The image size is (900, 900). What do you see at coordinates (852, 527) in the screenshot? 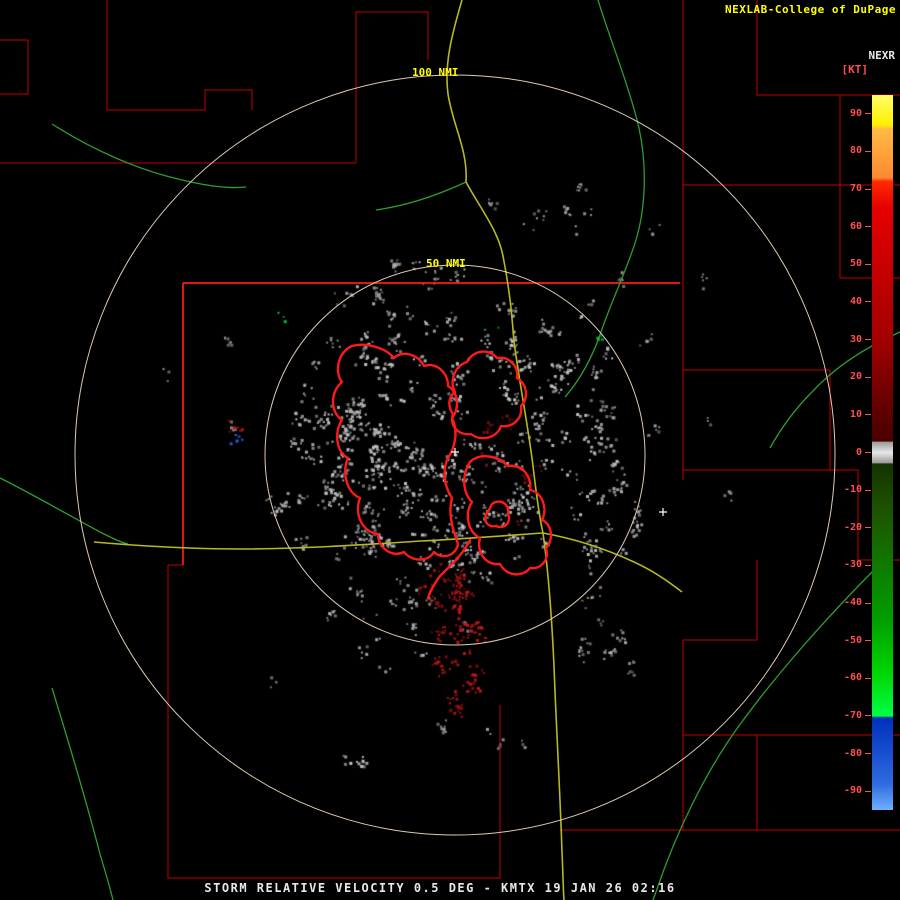
I see `colorbar-tick-label: -20` at bounding box center [852, 527].